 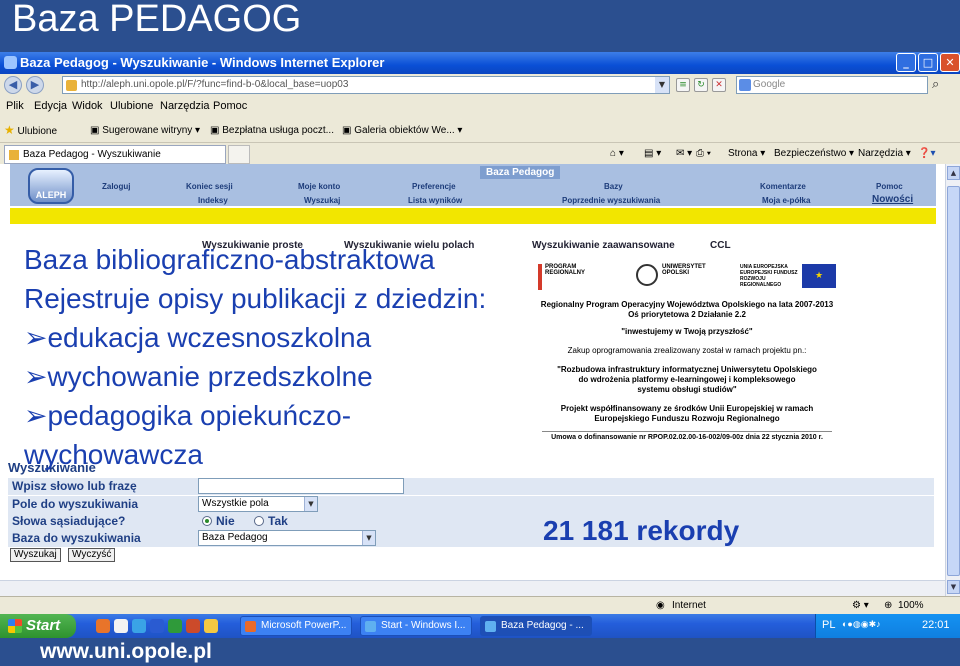 I want to click on nav-koniec-sesji: Koniec sesji, so click(x=209, y=186).